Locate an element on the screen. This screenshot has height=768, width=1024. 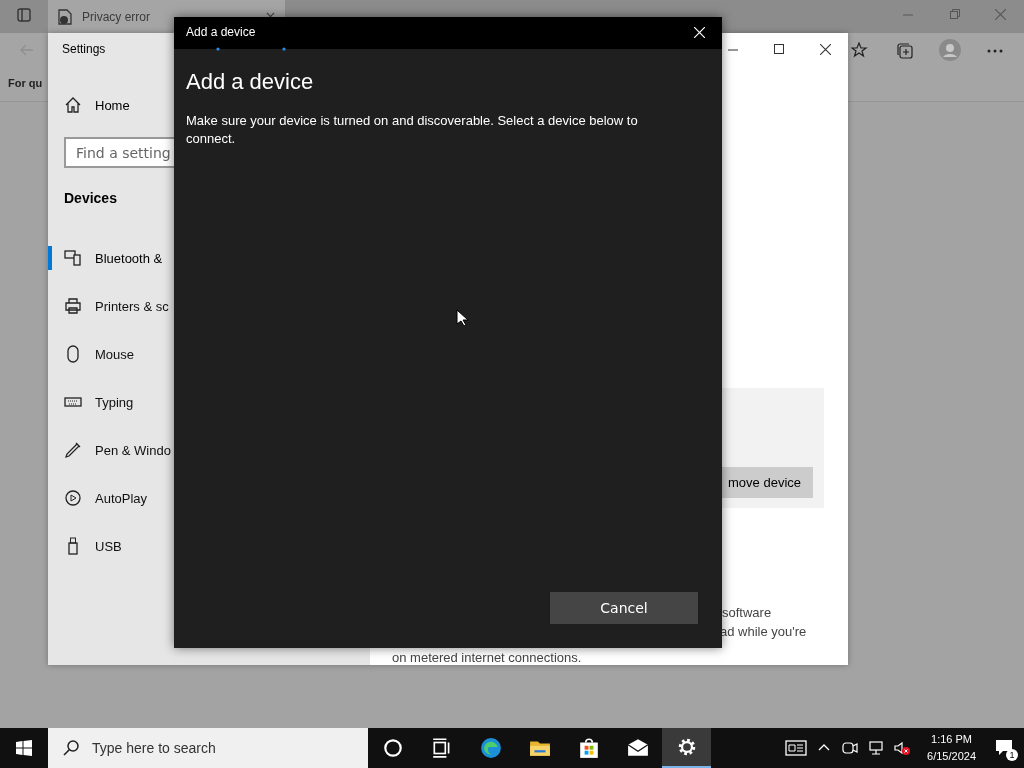
clock-time: 1:16 PM is located at coordinates (951, 739).